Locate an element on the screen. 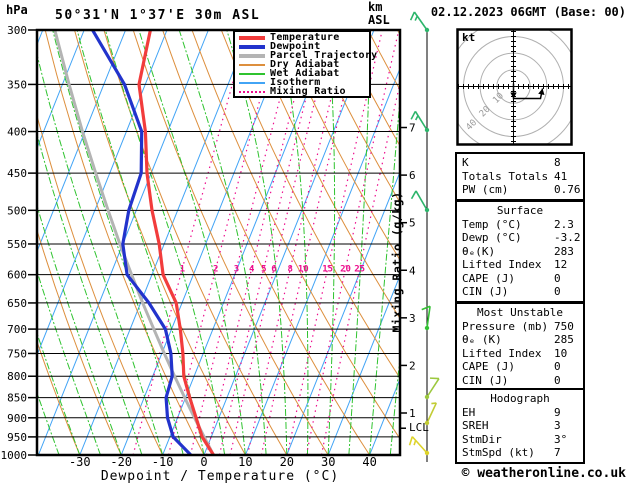 This screenshot has width=629, height=486. legend-label: Mixing Ratio is located at coordinates (308, 91).